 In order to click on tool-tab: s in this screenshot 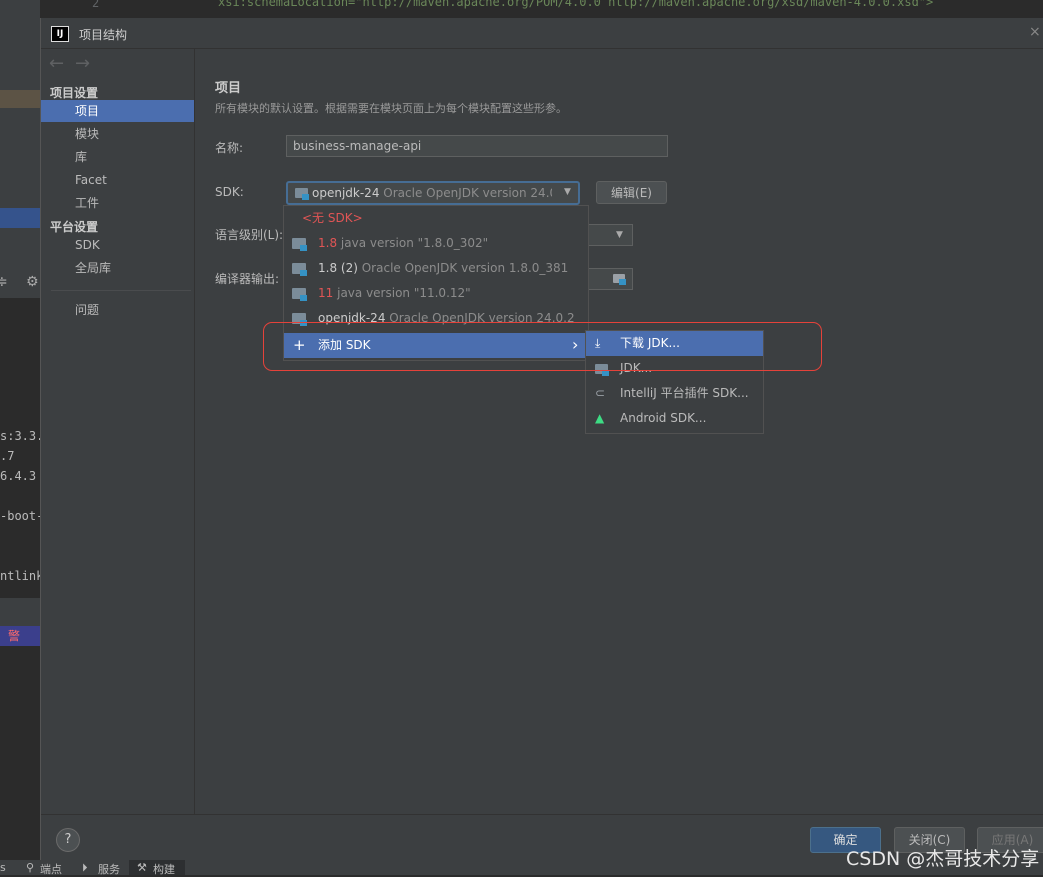, I will do `click(3, 867)`.